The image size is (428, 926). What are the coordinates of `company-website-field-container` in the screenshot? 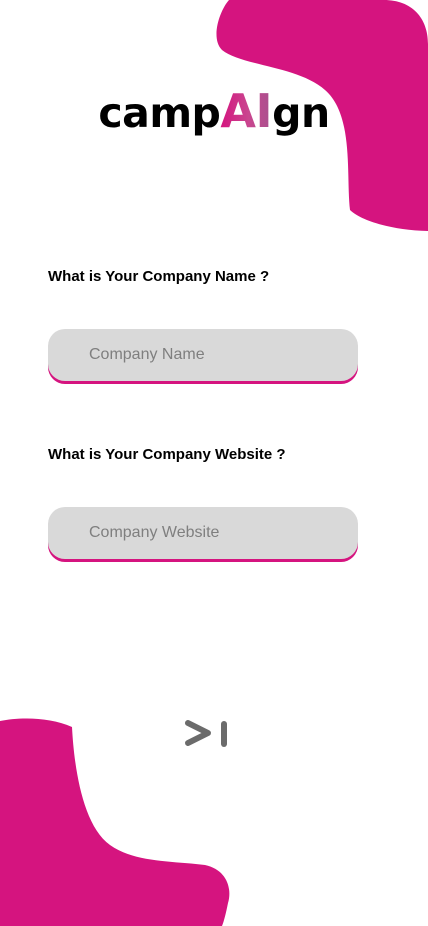 It's located at (203, 533).